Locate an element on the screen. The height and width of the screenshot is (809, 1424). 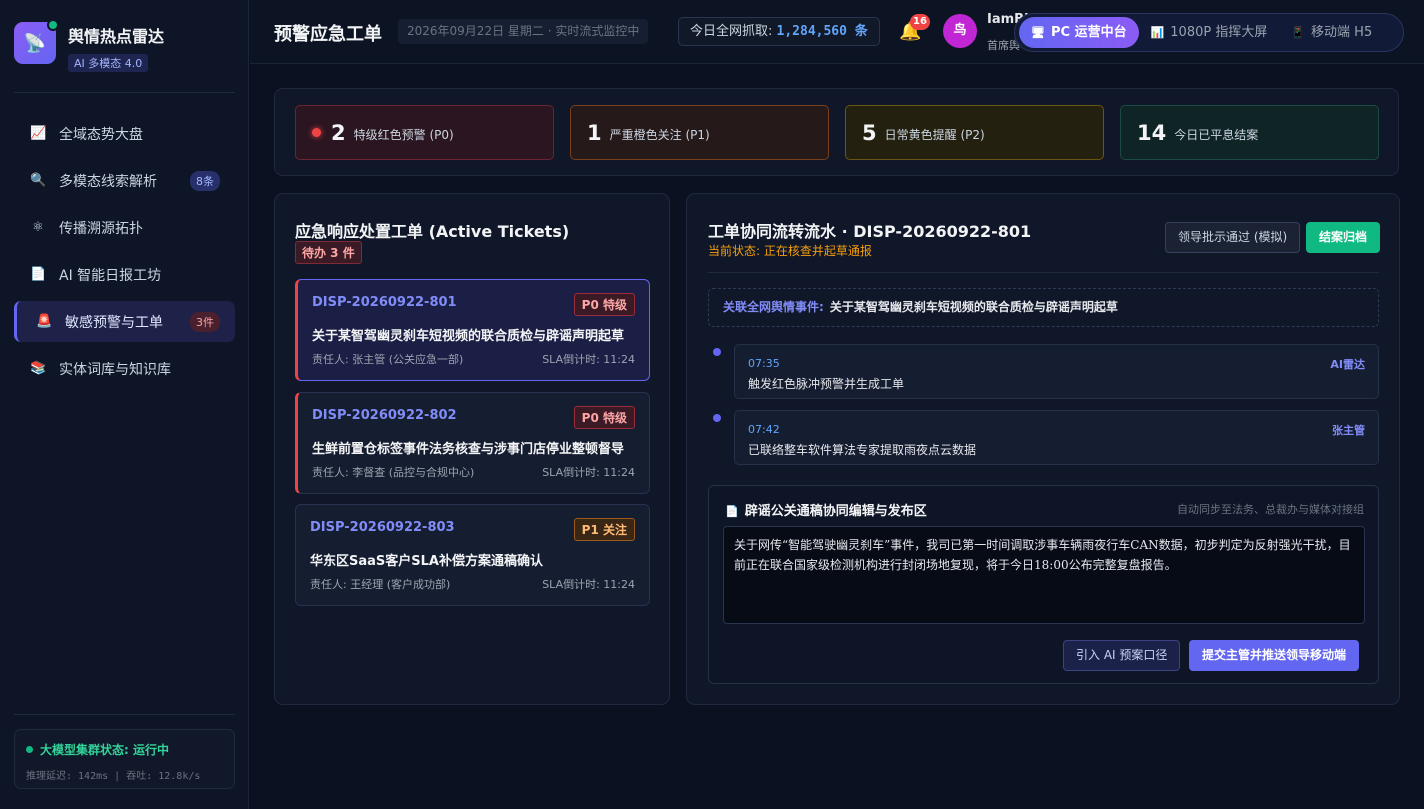
view-pc: 🖥 PC 运营中台 is located at coordinates (1079, 32).